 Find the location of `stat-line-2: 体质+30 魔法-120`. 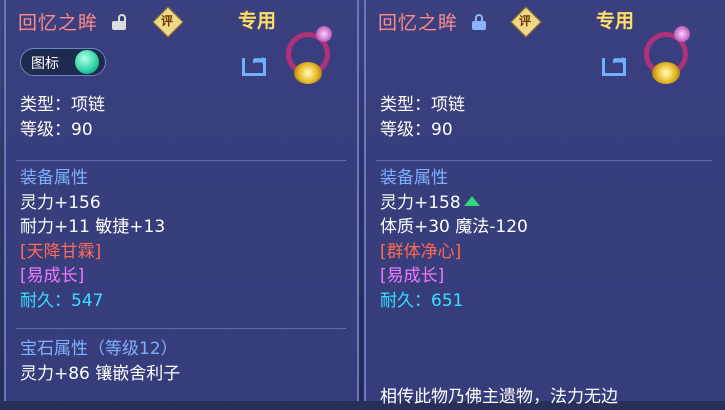

stat-line-2: 体质+30 魔法-120 is located at coordinates (454, 227).